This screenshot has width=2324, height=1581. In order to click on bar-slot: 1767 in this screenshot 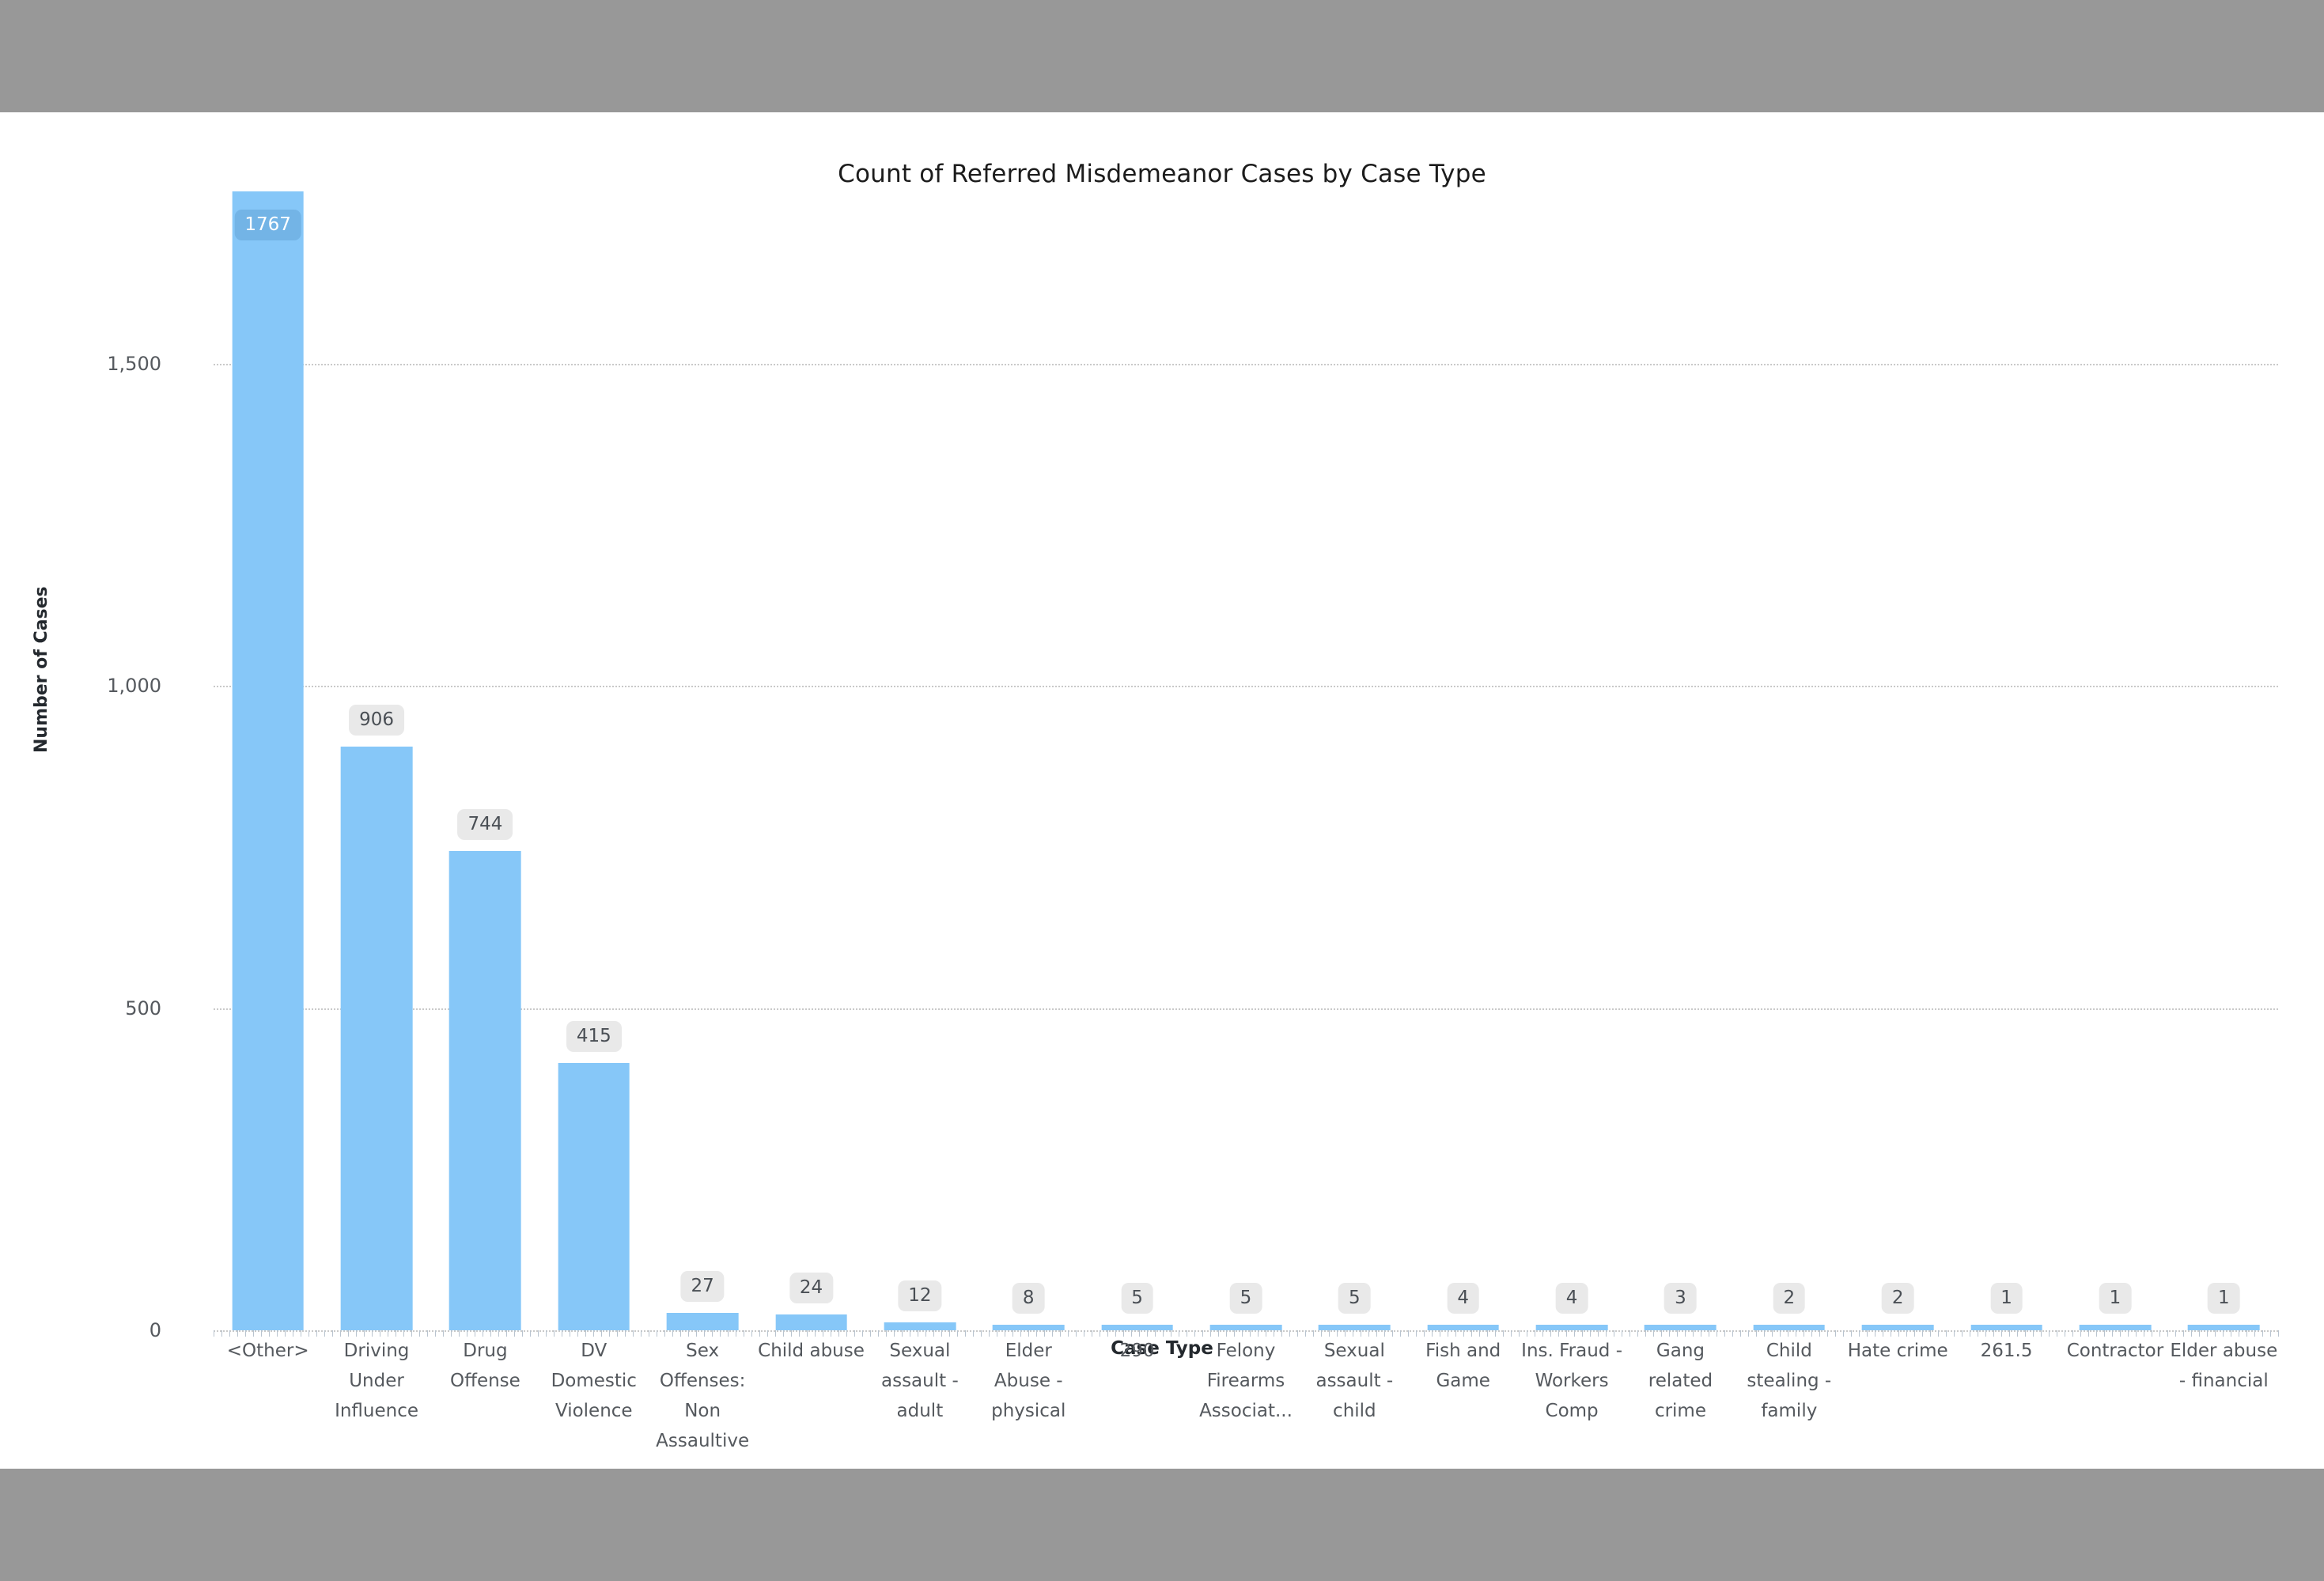, I will do `click(268, 760)`.